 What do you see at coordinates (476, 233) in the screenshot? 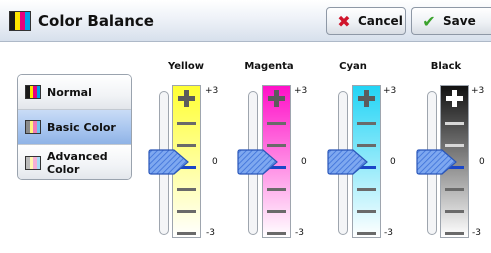
I see `black-min-label: -3` at bounding box center [476, 233].